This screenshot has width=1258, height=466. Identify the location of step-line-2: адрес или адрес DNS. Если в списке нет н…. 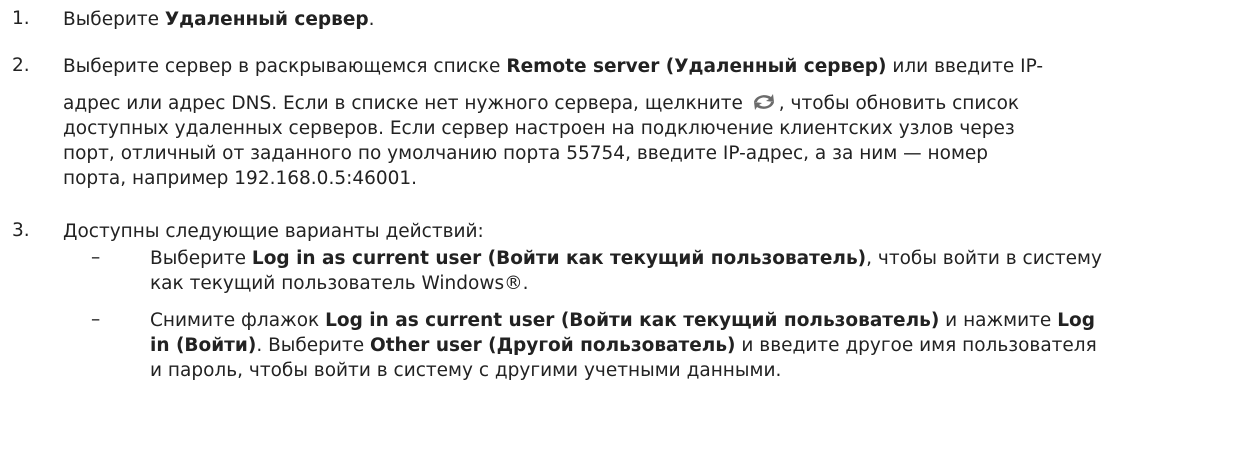
(658, 103).